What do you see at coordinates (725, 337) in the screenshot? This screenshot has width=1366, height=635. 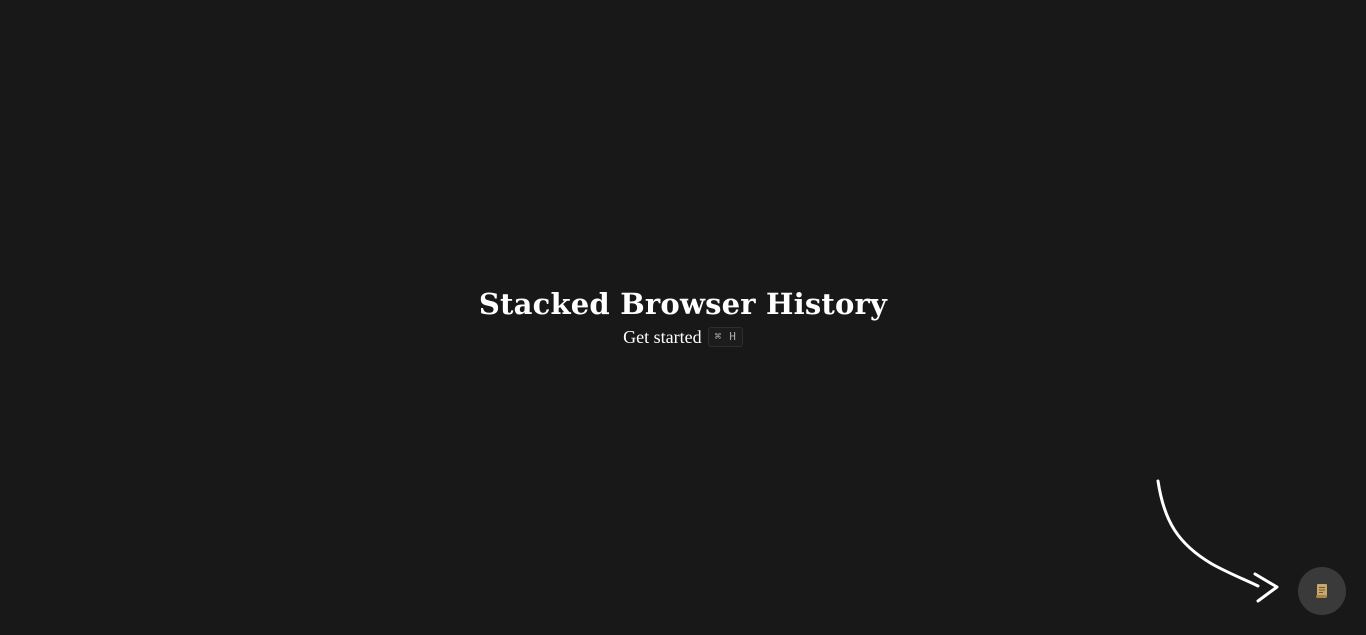 I see `keyboard-shortcut-badge: ⌘ H` at bounding box center [725, 337].